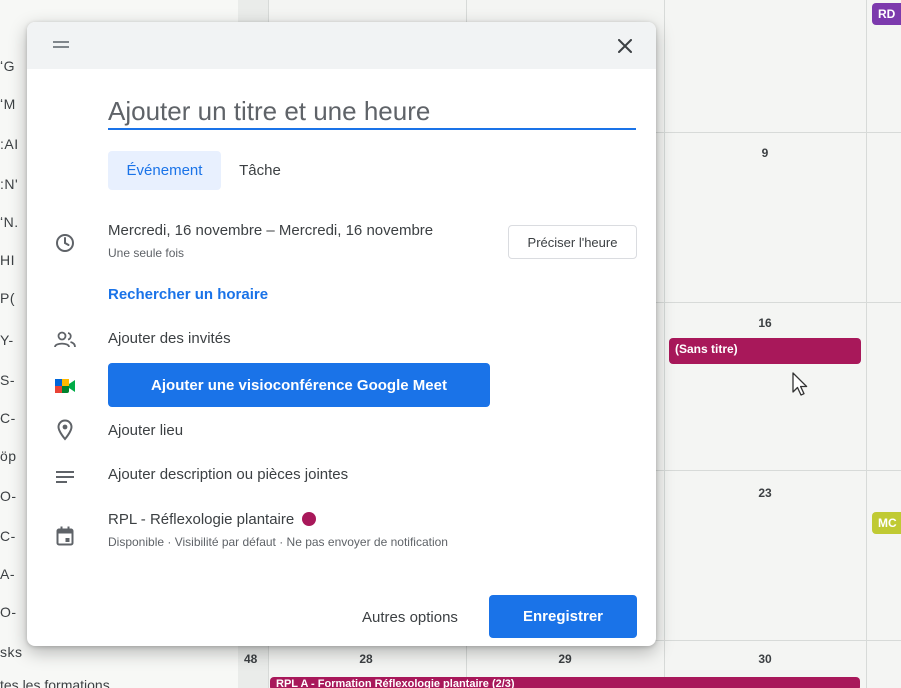 The image size is (901, 688). Describe the element at coordinates (228, 474) in the screenshot. I see `add-description-field: Ajouter description ou pièces jointes` at that location.